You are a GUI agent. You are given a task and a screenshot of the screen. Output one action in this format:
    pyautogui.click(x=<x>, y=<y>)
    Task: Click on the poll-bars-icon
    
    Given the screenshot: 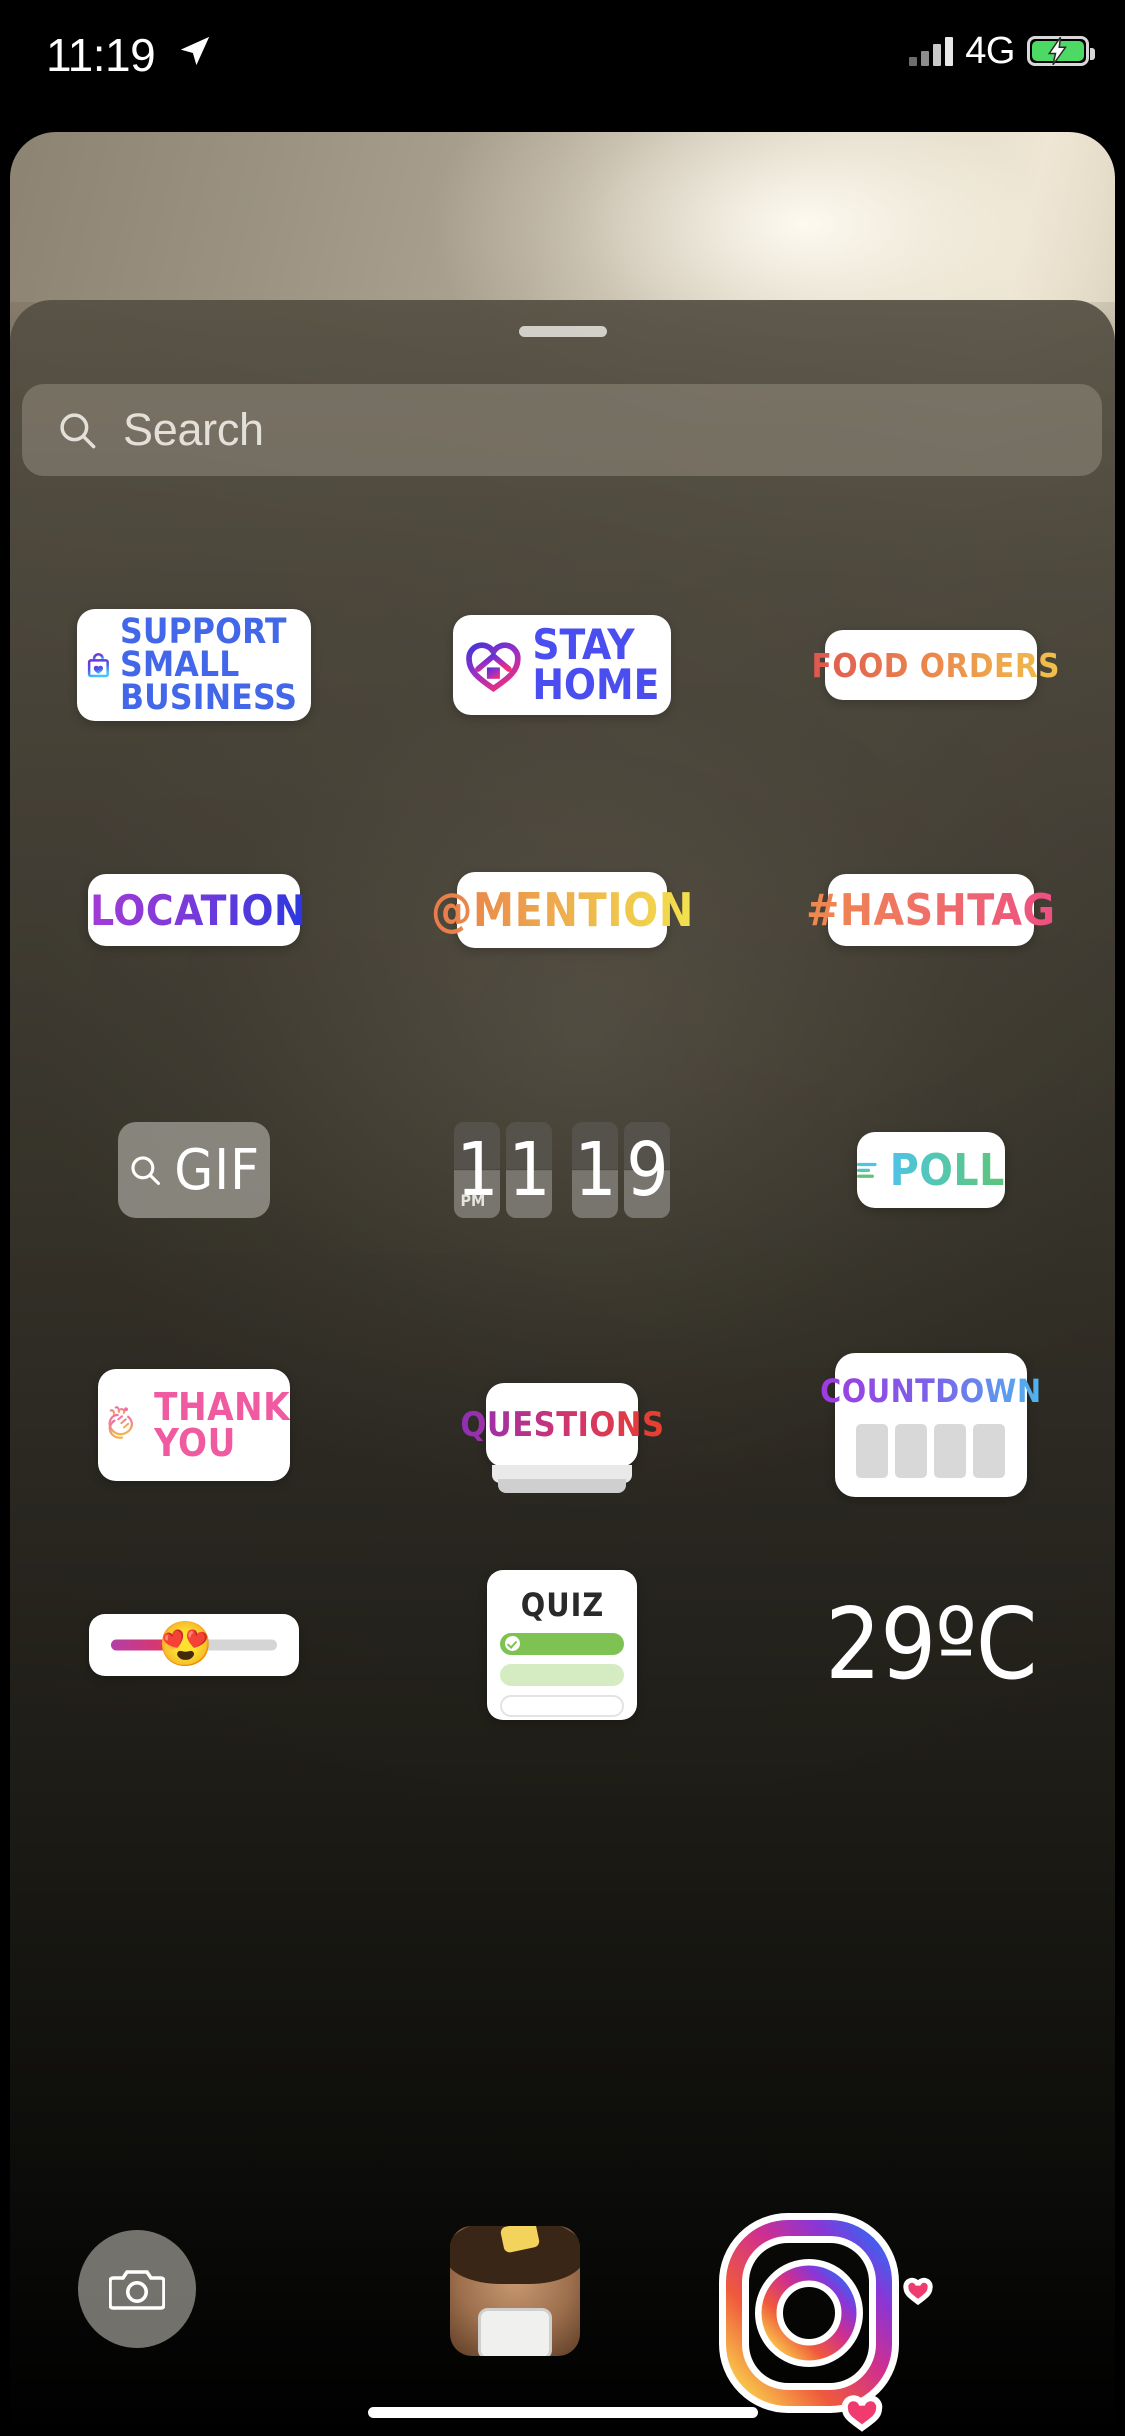 What is the action you would take?
    pyautogui.click(x=866, y=1170)
    